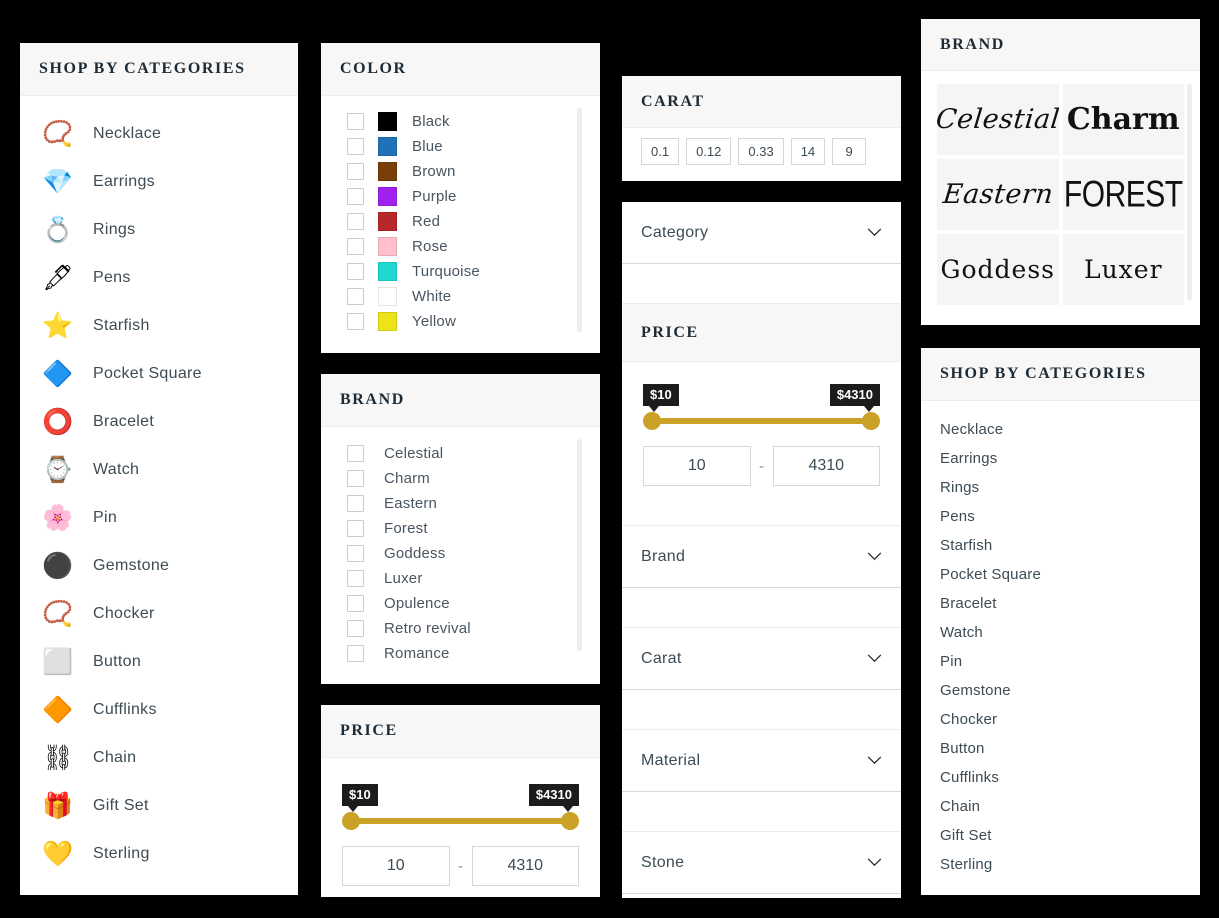 The image size is (1219, 918). I want to click on category-text-item: Rings, so click(1060, 487).